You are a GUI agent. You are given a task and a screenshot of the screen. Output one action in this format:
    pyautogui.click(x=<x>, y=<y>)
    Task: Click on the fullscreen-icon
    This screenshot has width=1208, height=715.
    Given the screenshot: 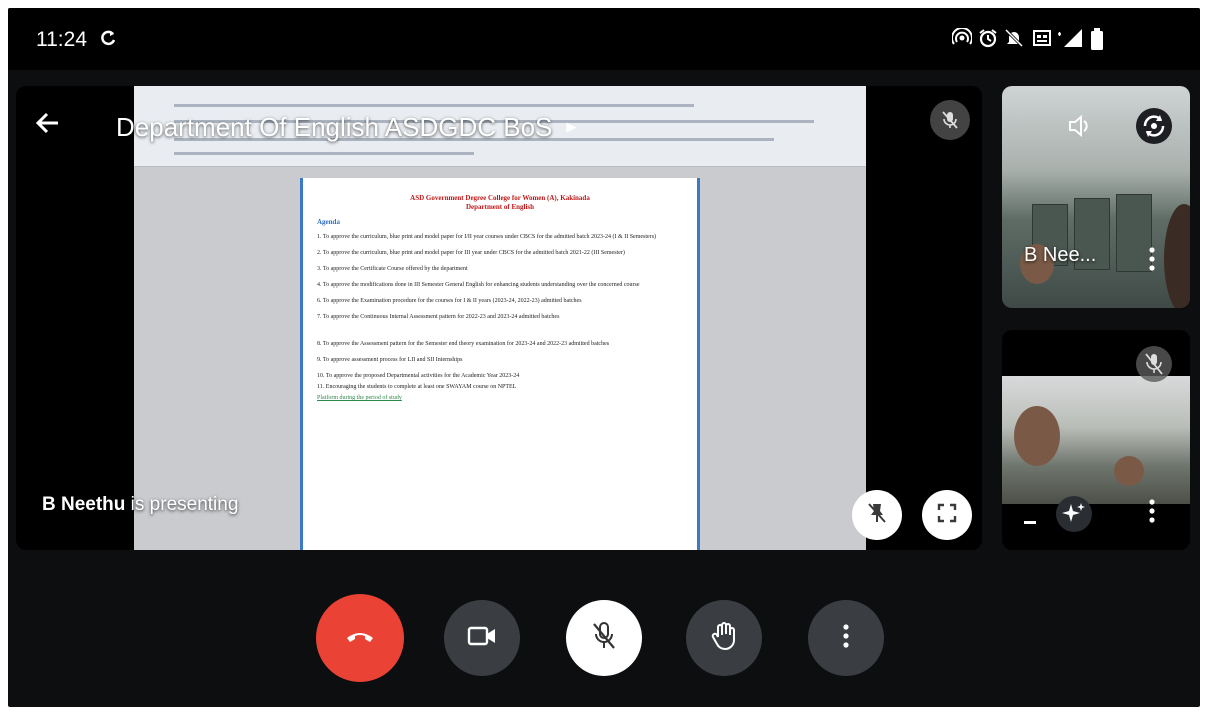 What is the action you would take?
    pyautogui.click(x=947, y=515)
    